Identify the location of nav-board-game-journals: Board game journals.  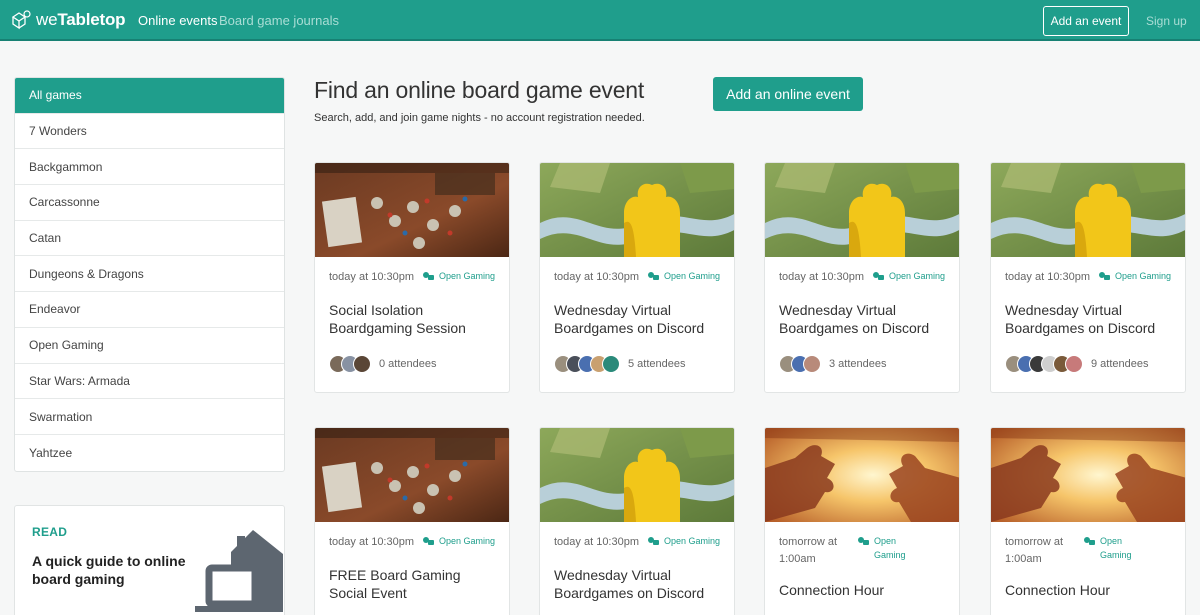
(279, 20).